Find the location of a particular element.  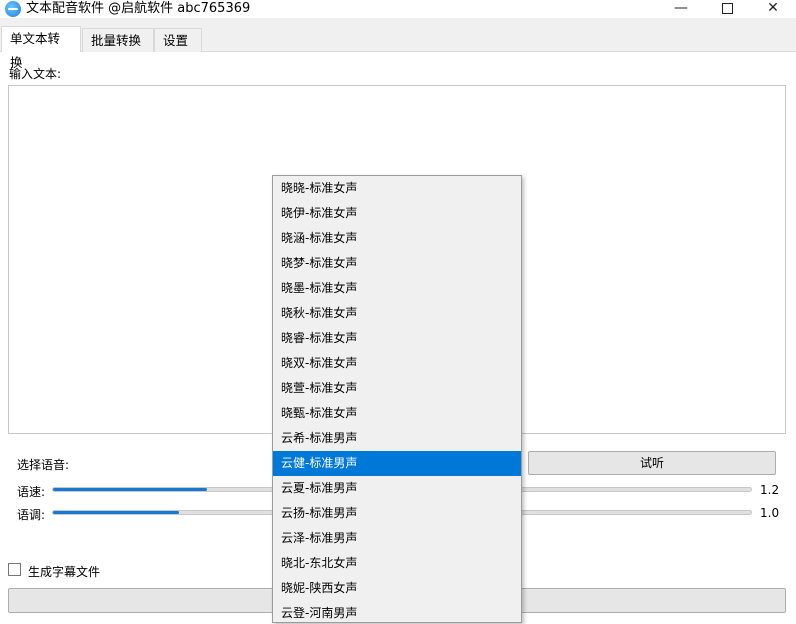

tab-single-text: 单文本转换 is located at coordinates (41, 48).